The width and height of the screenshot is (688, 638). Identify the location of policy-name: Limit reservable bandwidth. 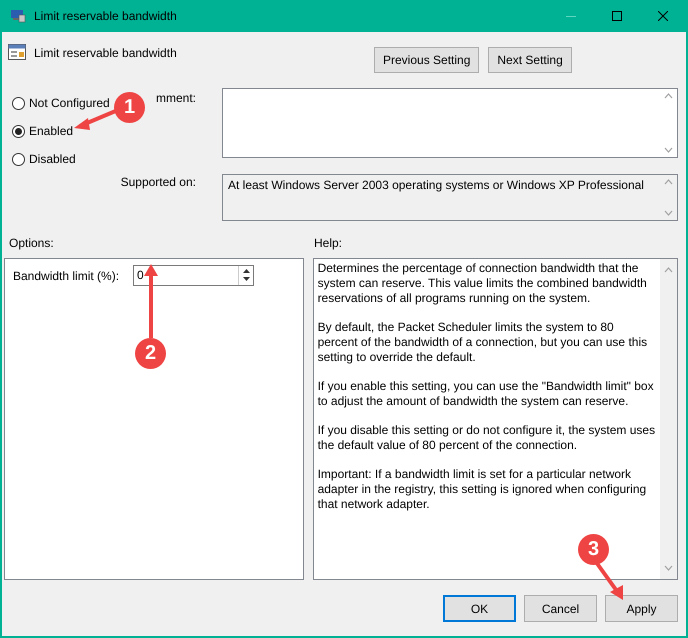
(106, 53).